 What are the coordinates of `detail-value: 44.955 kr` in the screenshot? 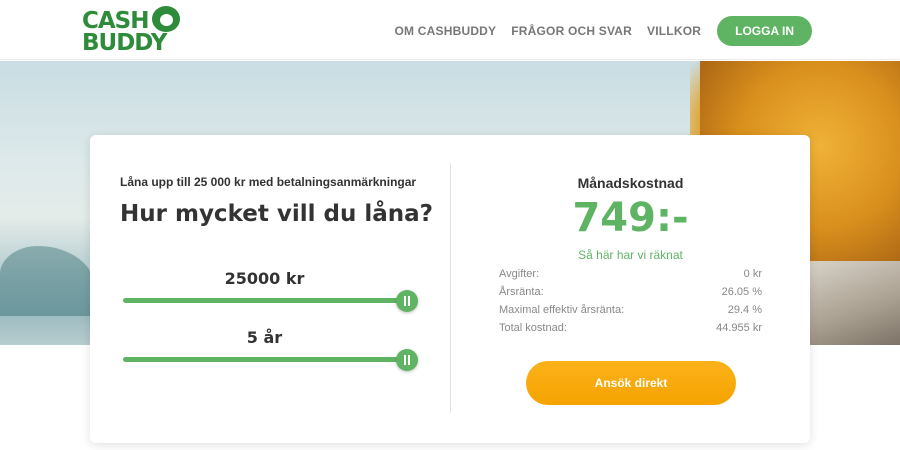 It's located at (739, 328).